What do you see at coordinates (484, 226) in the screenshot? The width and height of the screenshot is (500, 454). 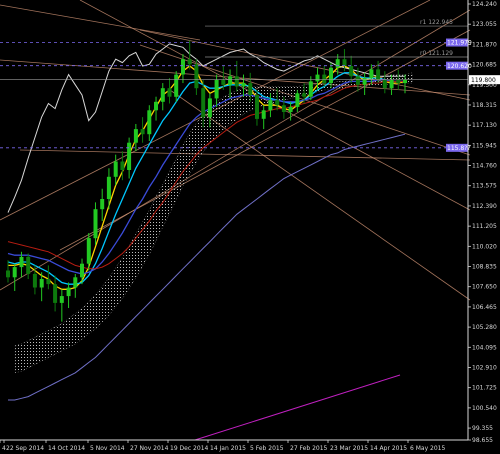 I see `y-tick-label: 111.205` at bounding box center [484, 226].